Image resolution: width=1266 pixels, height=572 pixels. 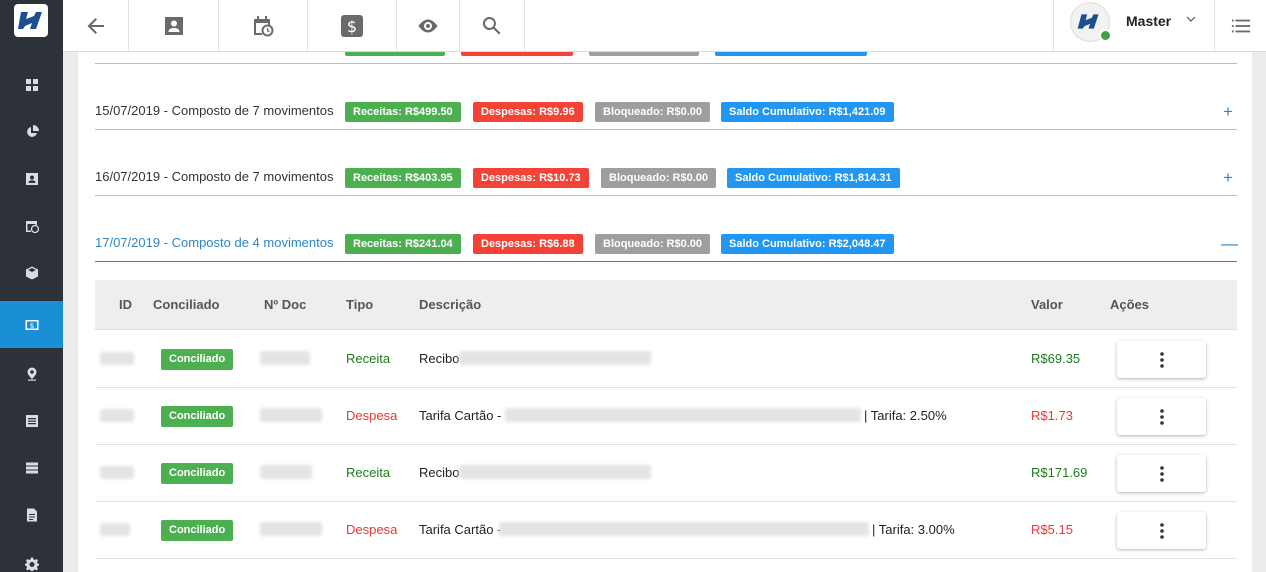 I want to click on eye-icon, so click(x=428, y=25).